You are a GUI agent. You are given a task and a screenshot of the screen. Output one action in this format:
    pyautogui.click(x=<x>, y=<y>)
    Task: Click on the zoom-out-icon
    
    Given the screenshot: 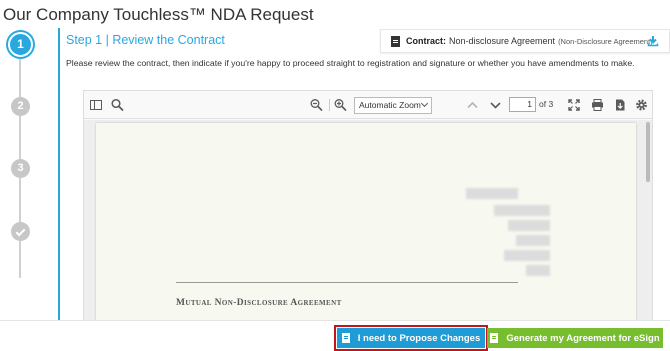 What is the action you would take?
    pyautogui.click(x=316, y=105)
    